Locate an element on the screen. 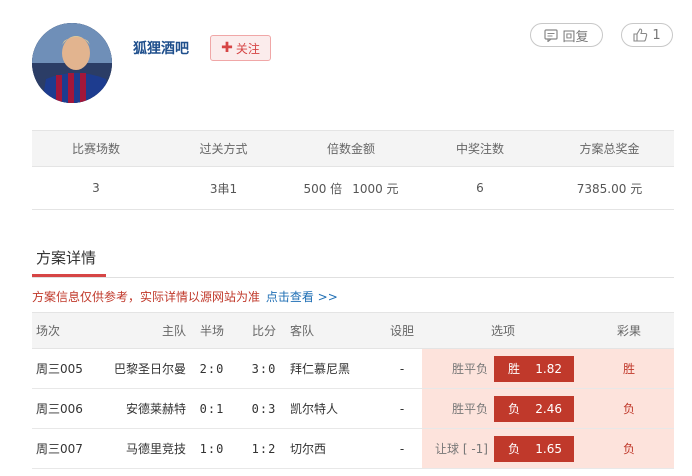 This screenshot has width=692, height=476. summary-header-multiple: 倍数金额 is located at coordinates (350, 149).